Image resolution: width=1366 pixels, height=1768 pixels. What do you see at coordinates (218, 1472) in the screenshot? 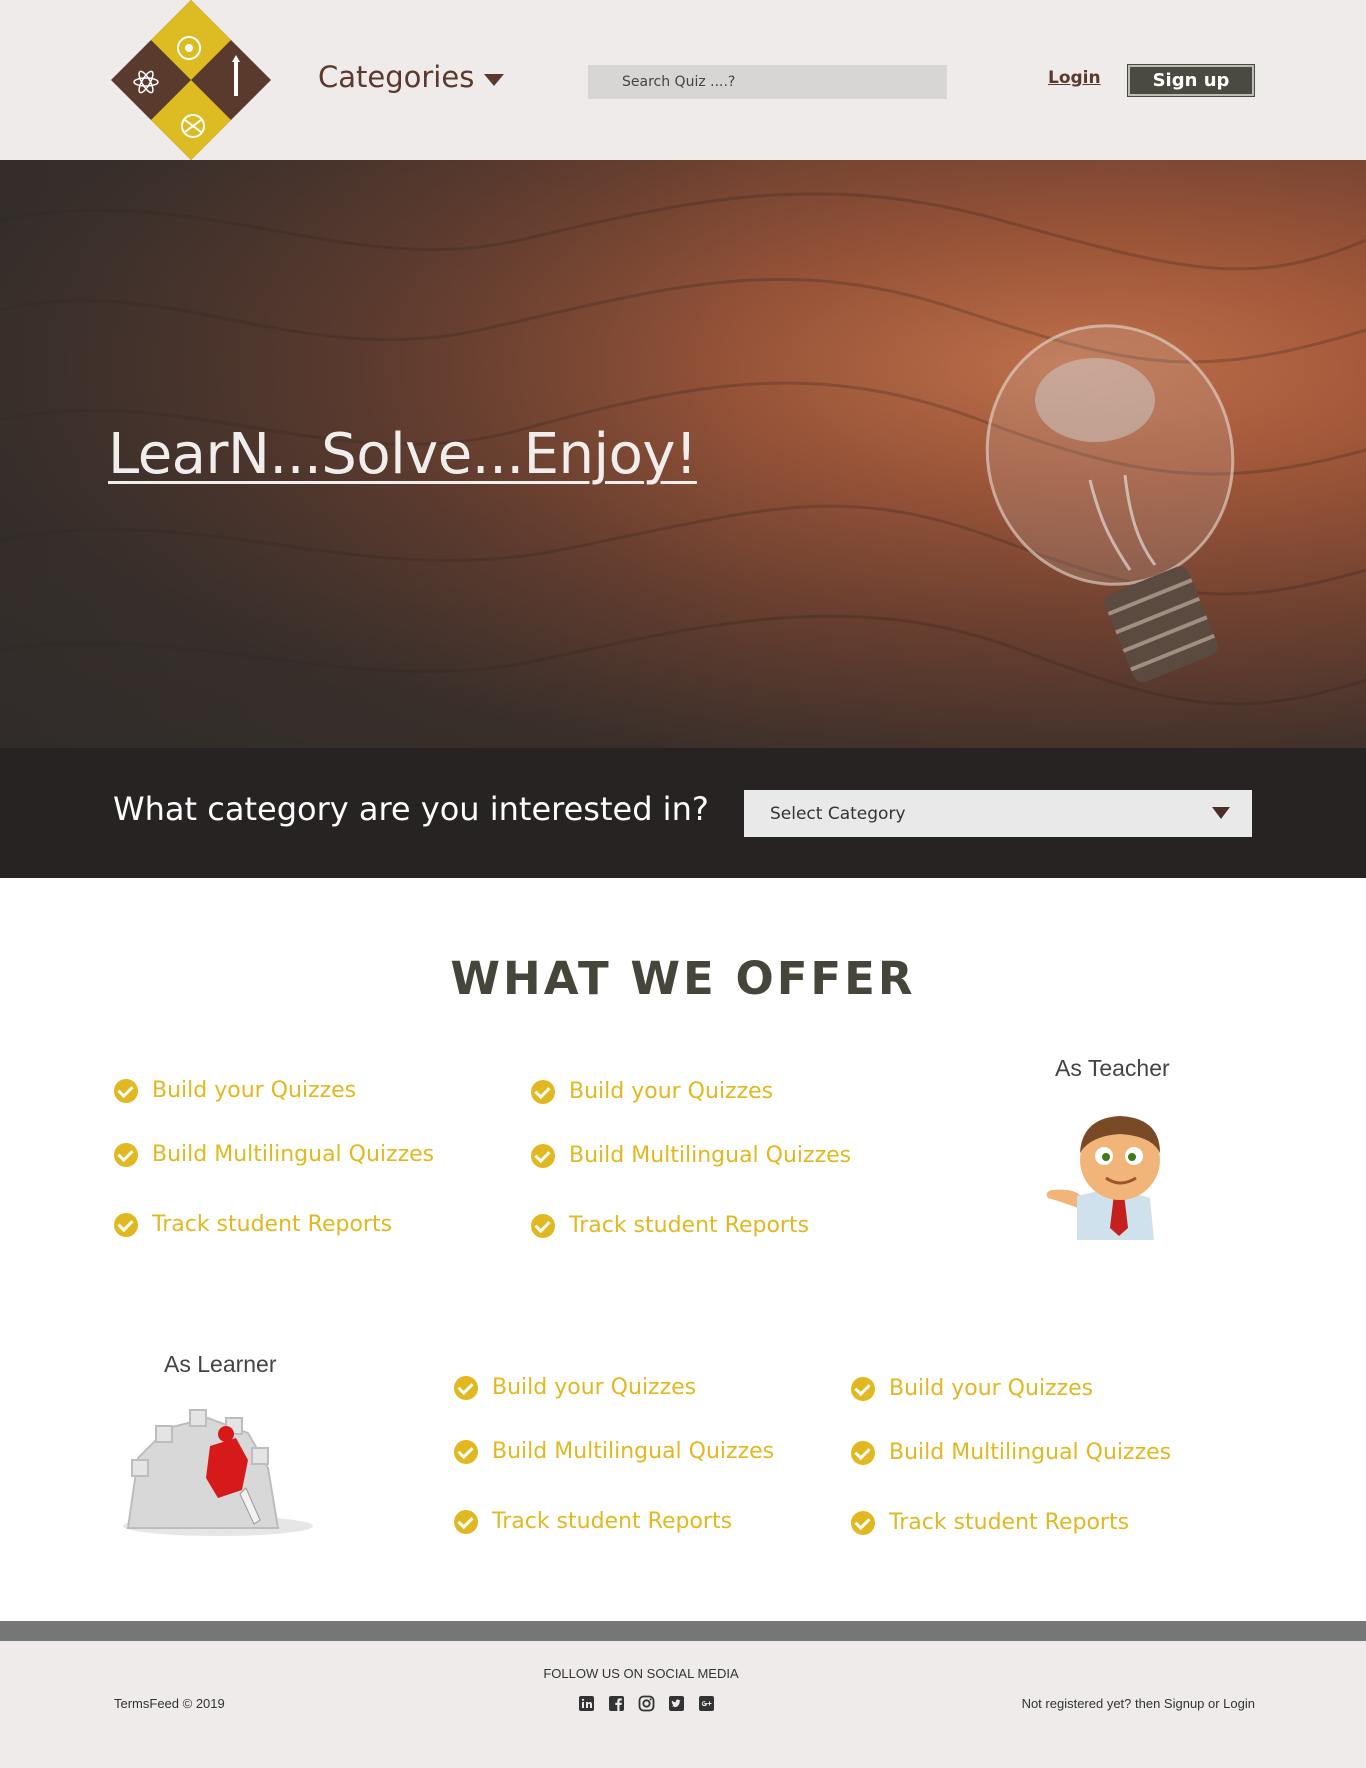
I see `learner-illustration` at bounding box center [218, 1472].